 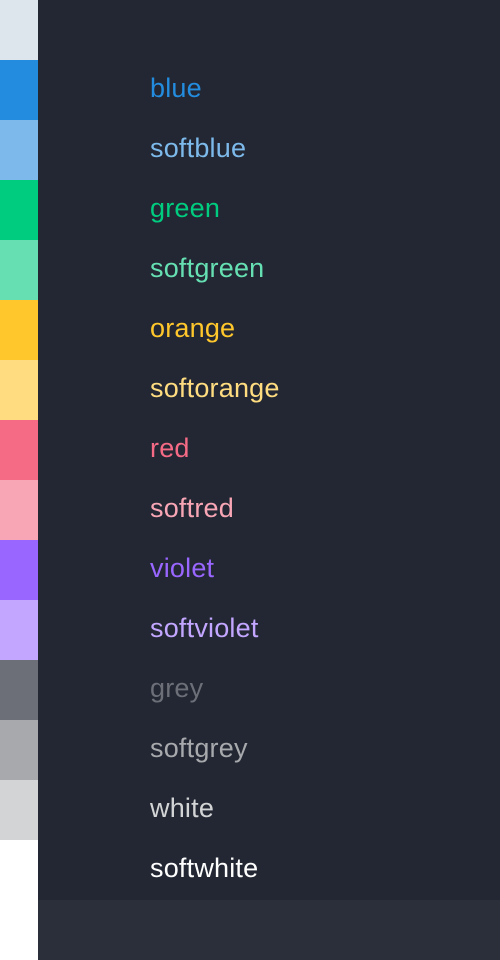 What do you see at coordinates (19, 810) in the screenshot?
I see `swatch-white` at bounding box center [19, 810].